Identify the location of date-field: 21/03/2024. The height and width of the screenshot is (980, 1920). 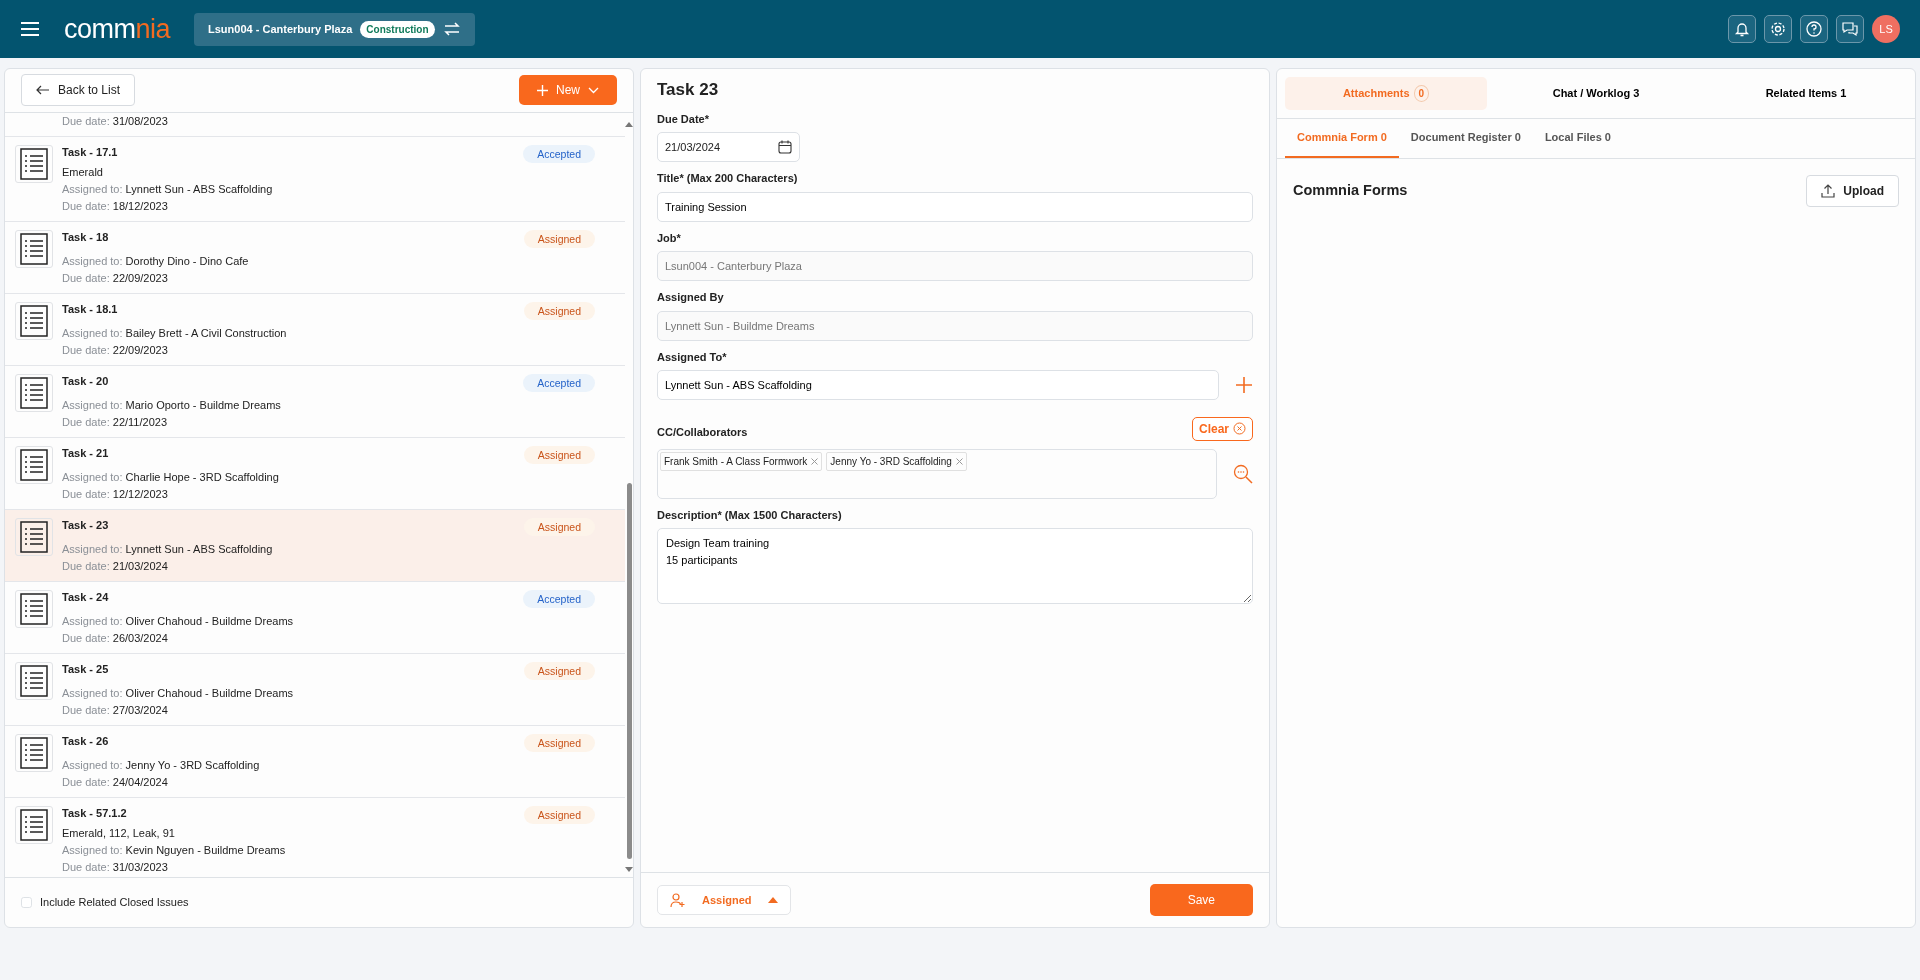
(728, 147).